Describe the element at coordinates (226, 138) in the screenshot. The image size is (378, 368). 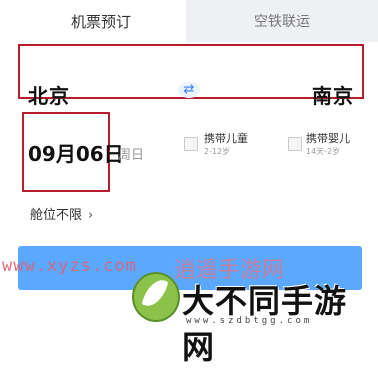
I see `child-option-label: 携带儿童` at that location.